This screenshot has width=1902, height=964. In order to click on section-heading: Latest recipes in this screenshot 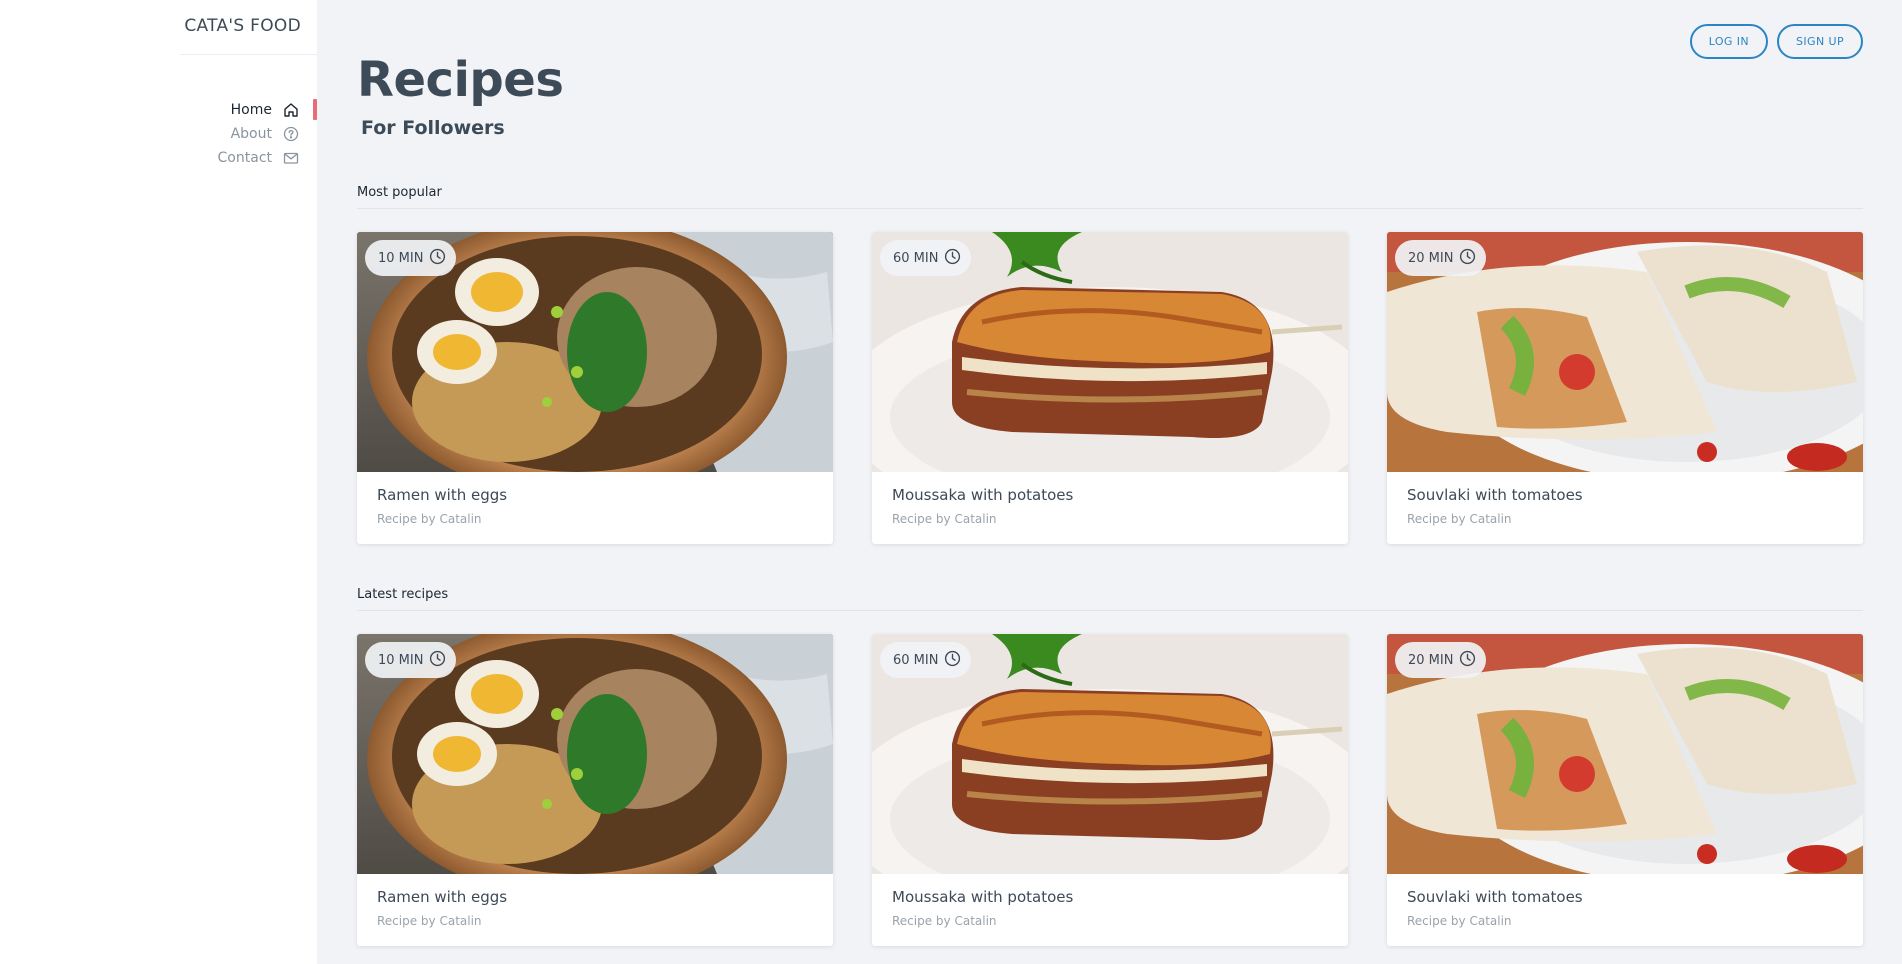, I will do `click(1110, 599)`.